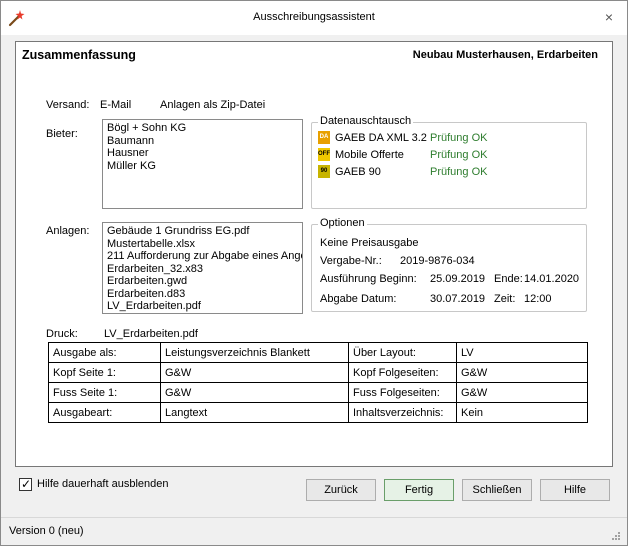 The width and height of the screenshot is (628, 546). I want to click on hide-help-checkbox: ✓, so click(25, 484).